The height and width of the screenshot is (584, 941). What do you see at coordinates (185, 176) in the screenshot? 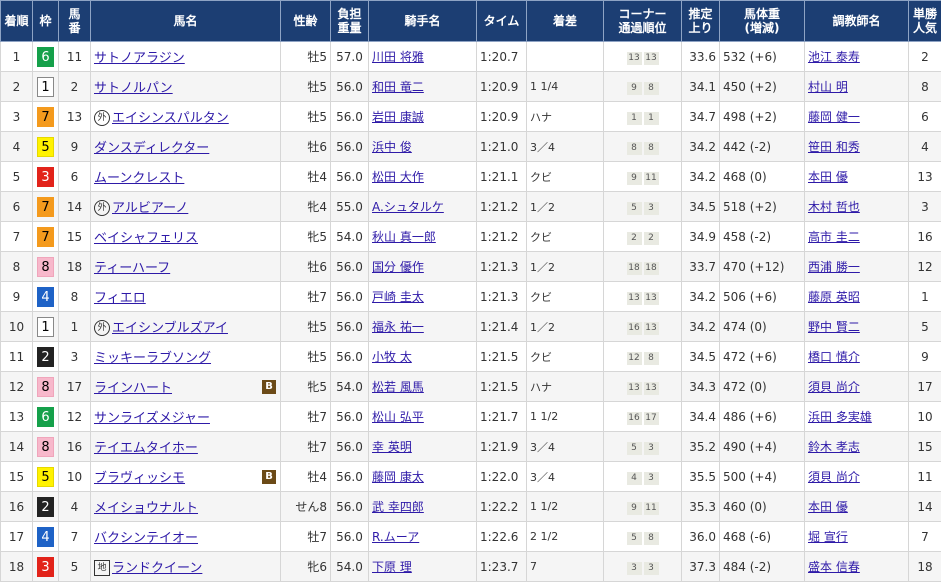
I see `horse-cell: ムーンクレスト` at bounding box center [185, 176].